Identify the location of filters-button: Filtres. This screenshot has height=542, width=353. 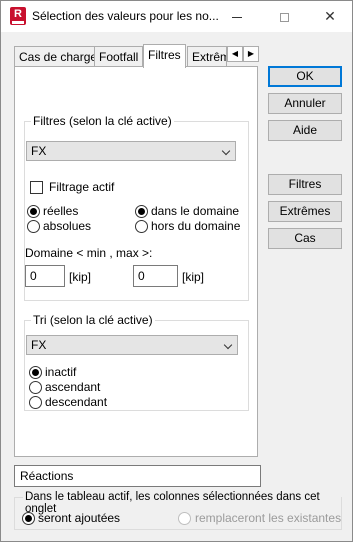
(305, 184).